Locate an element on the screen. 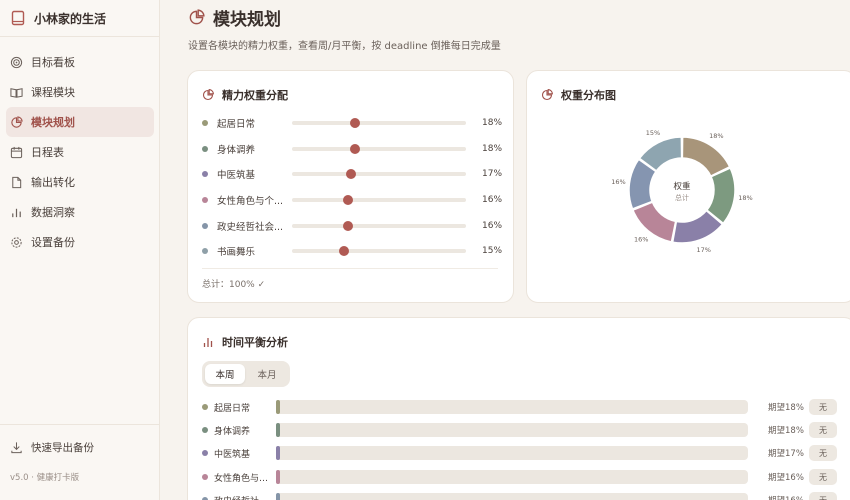  bar-chart-icon is located at coordinates (208, 342).